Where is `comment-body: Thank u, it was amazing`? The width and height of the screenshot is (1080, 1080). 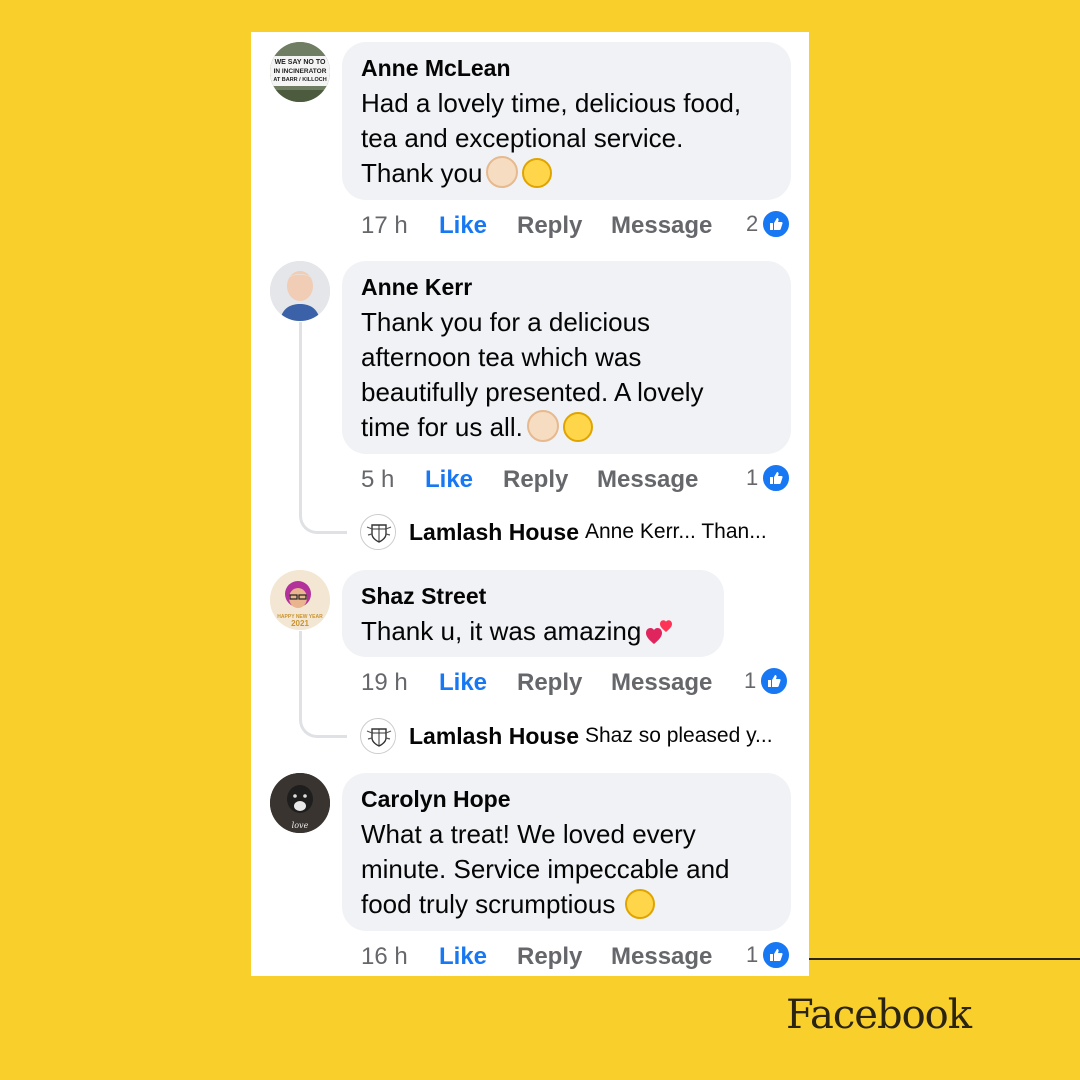
comment-body: Thank u, it was amazing is located at coordinates (501, 631).